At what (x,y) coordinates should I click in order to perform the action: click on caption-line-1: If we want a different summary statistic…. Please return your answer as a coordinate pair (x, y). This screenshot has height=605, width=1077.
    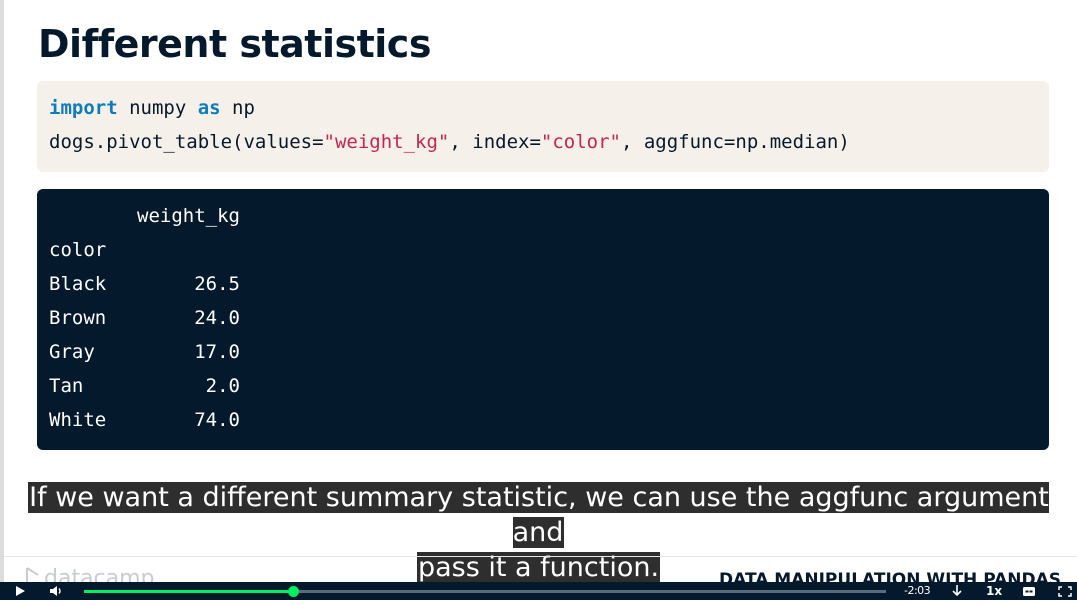
    Looking at the image, I should click on (538, 515).